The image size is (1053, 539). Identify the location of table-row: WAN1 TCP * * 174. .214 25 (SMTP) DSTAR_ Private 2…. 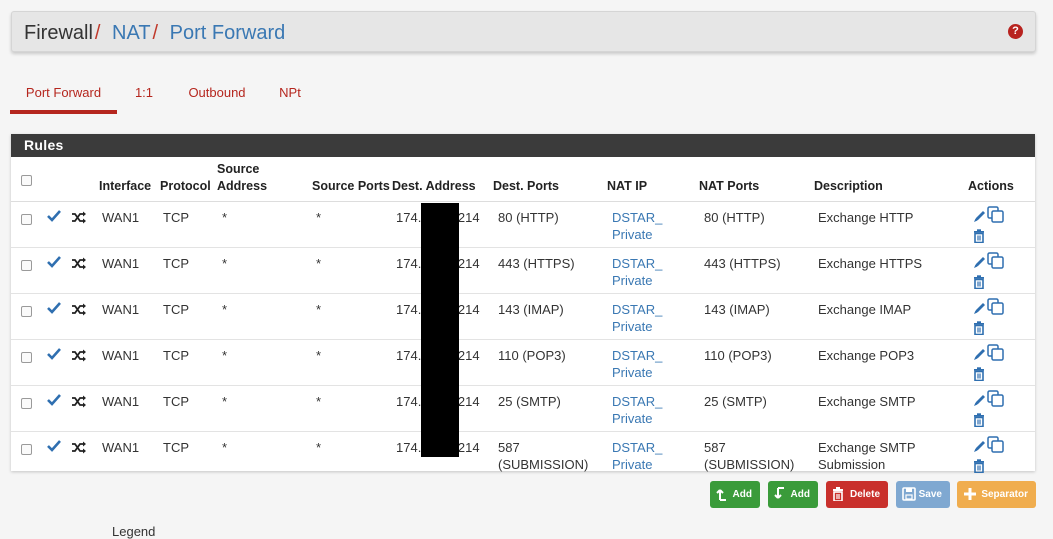
(523, 407).